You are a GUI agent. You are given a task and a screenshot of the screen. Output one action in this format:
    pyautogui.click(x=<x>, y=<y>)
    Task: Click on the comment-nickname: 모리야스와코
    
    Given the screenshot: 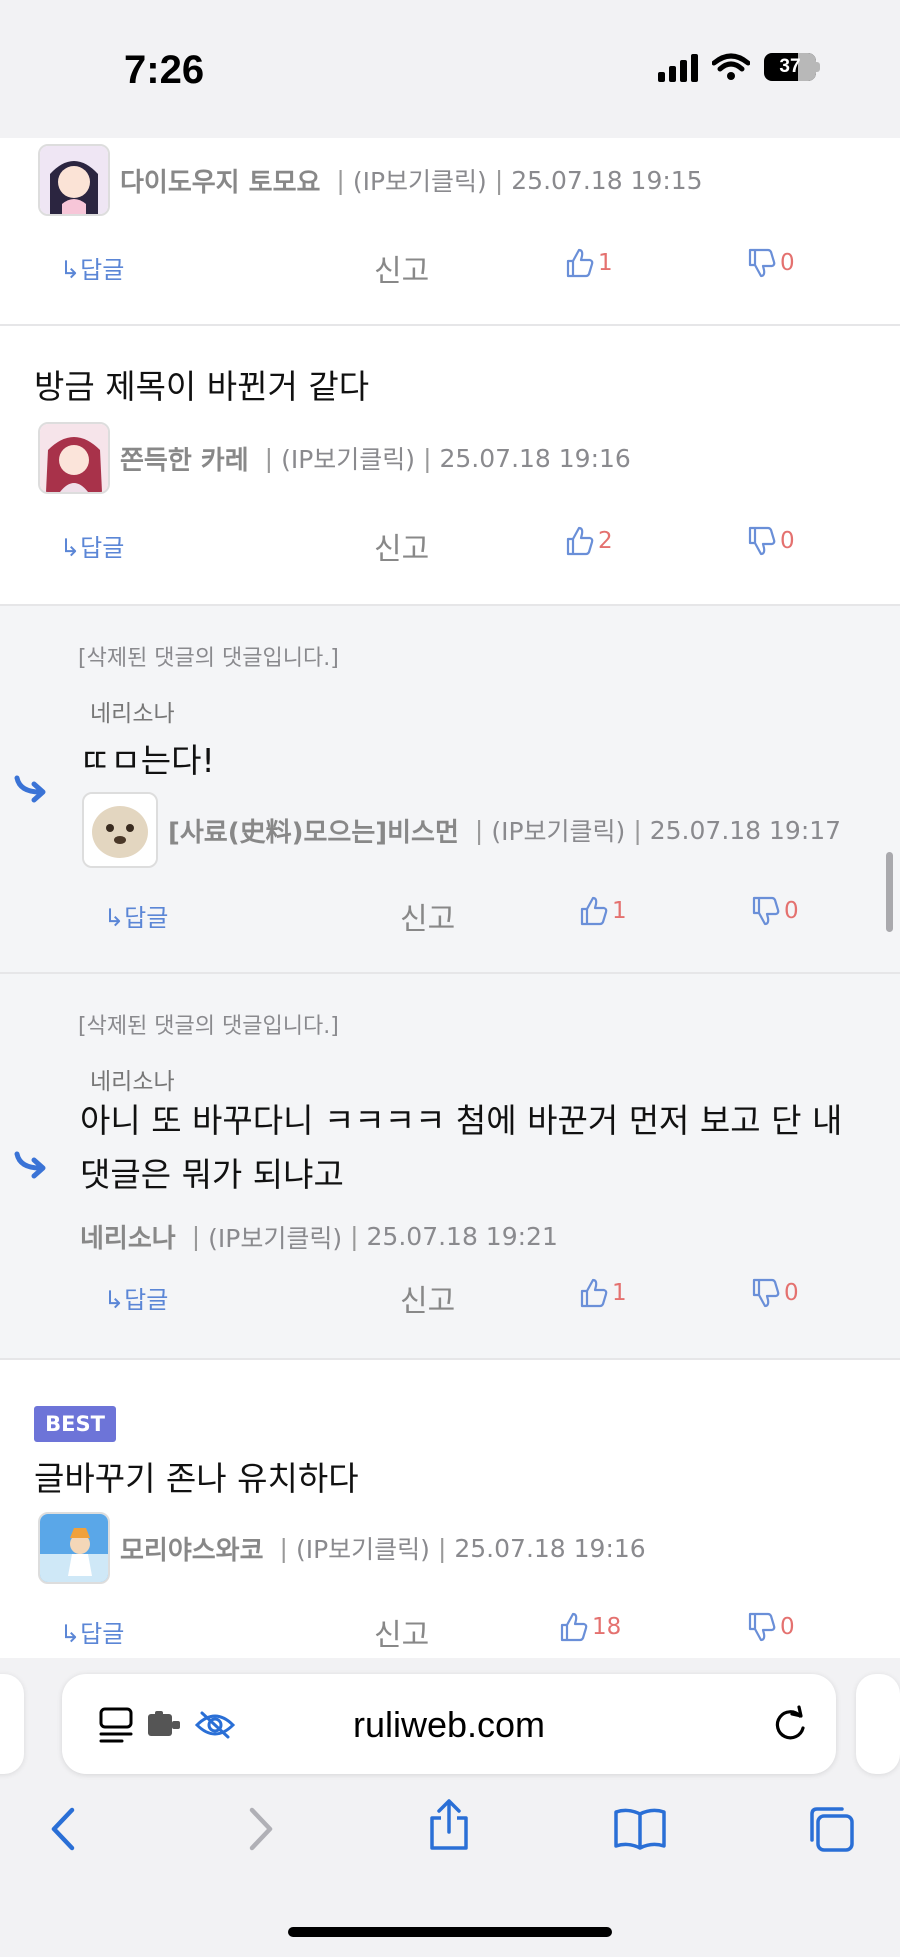 What is the action you would take?
    pyautogui.click(x=192, y=1548)
    